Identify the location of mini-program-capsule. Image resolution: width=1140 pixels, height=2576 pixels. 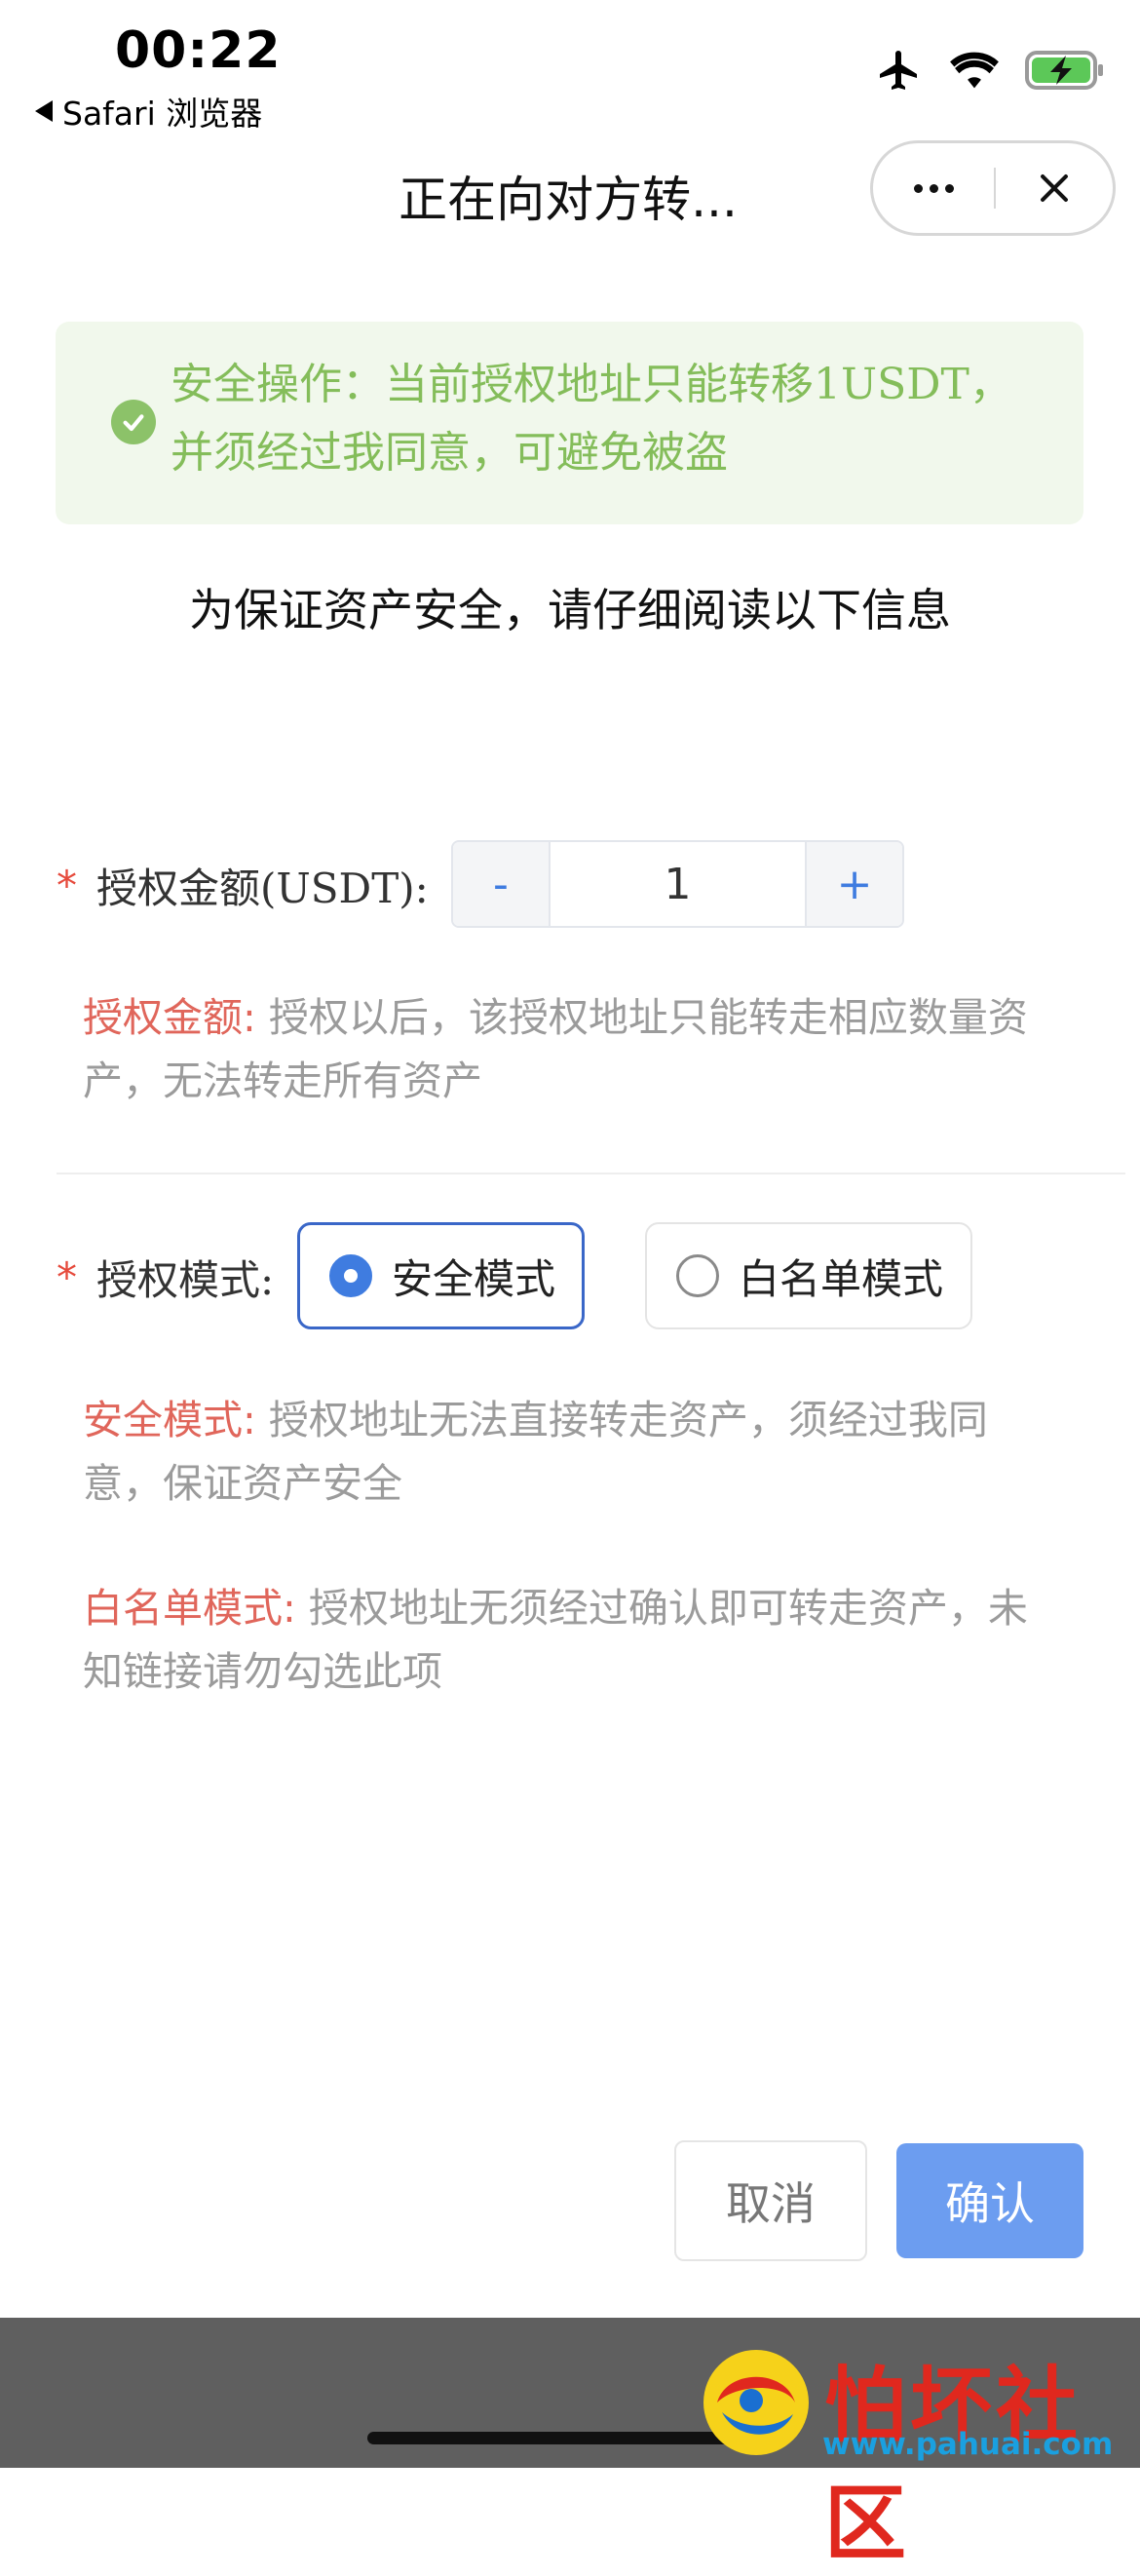
(993, 188).